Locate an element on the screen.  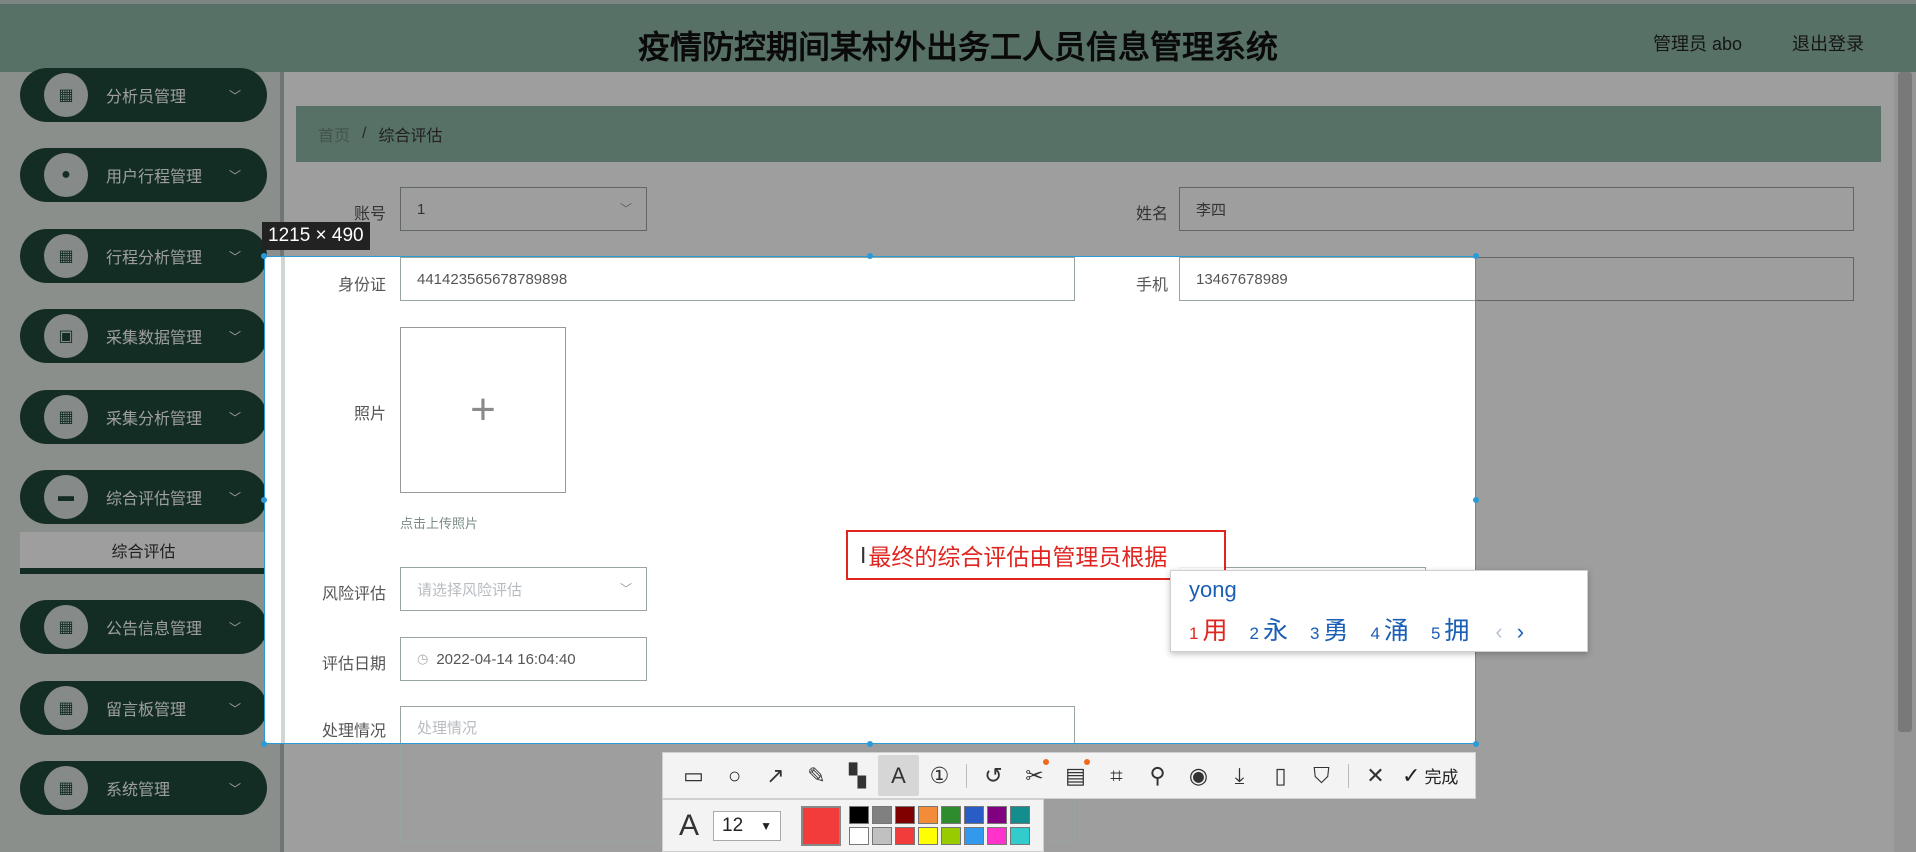
mosaic-tool-icon: ▚ is located at coordinates (857, 775).